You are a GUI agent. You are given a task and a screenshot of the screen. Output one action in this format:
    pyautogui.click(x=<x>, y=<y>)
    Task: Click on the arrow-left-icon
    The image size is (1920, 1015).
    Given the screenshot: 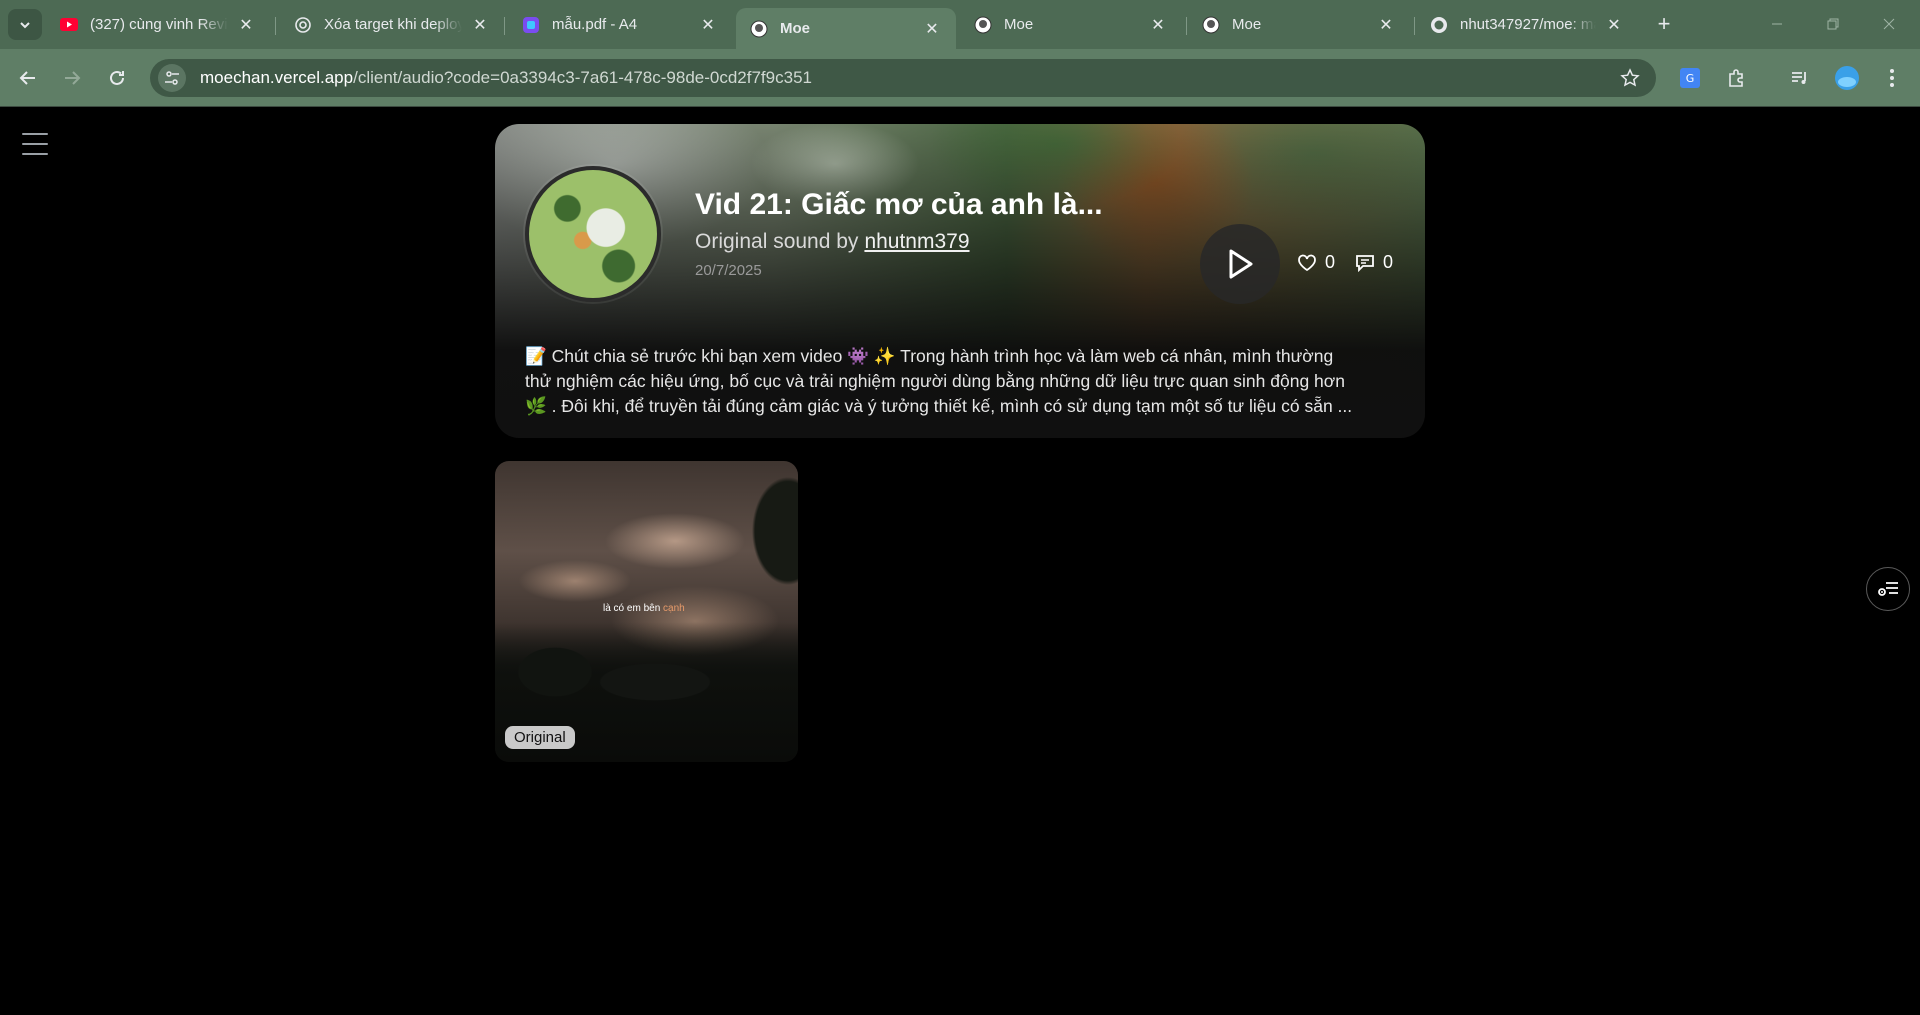 What is the action you would take?
    pyautogui.click(x=27, y=78)
    